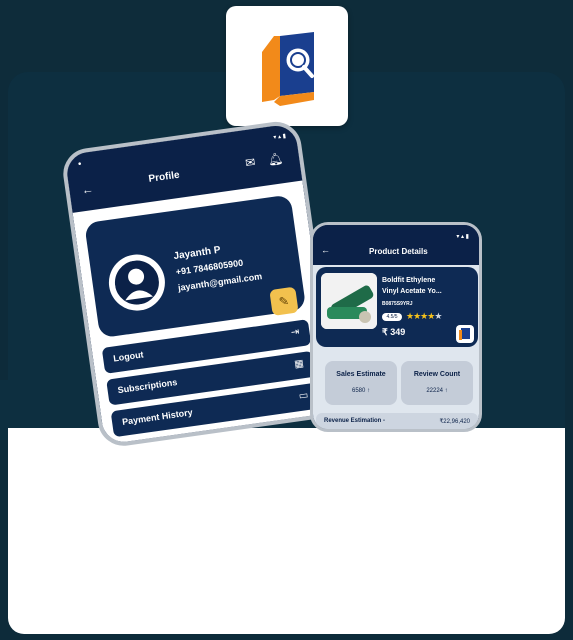 The image size is (573, 640). I want to click on edit-icon: ✎, so click(283, 301).